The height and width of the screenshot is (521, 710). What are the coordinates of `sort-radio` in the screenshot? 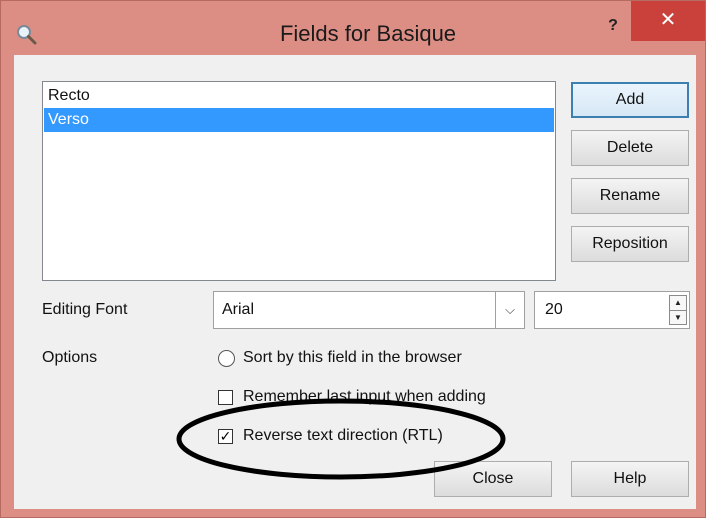 It's located at (226, 358).